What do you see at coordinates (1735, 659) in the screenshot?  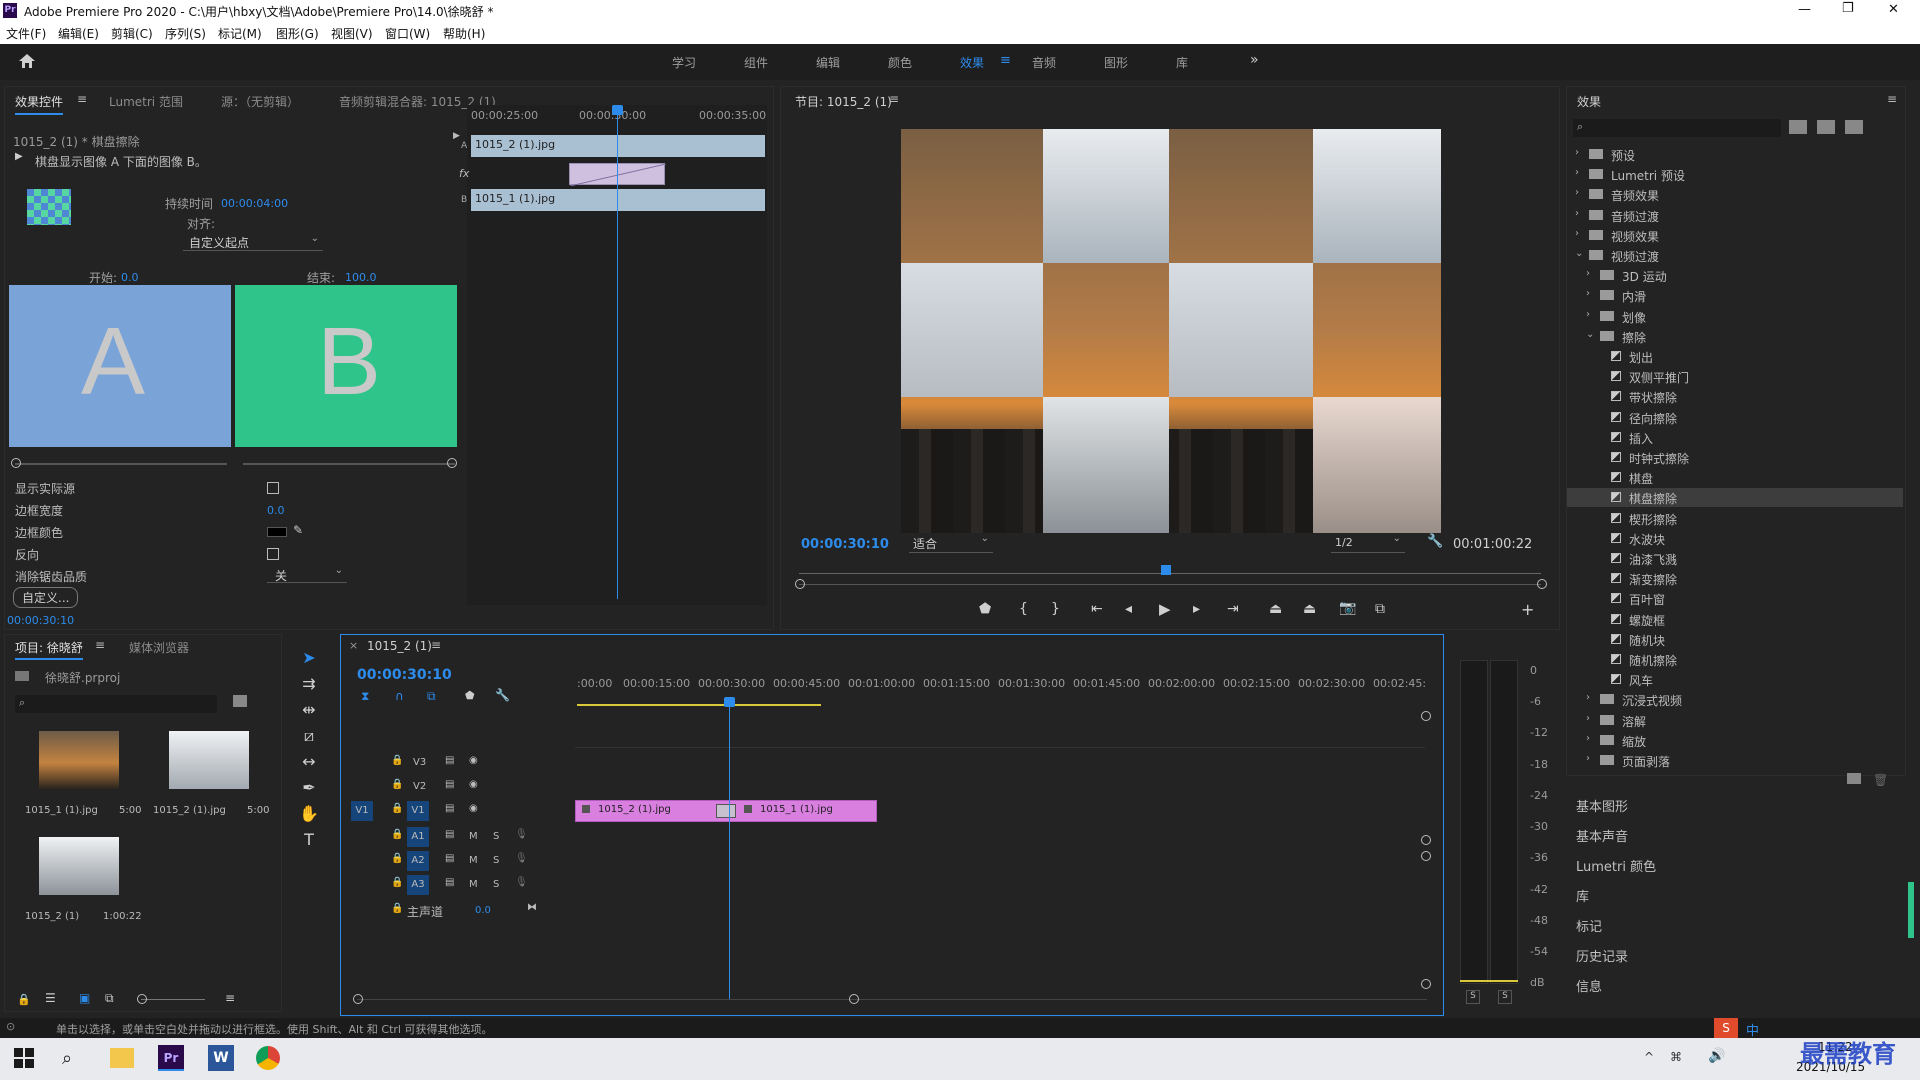 I see `effects-tree-item: 随机擦除` at bounding box center [1735, 659].